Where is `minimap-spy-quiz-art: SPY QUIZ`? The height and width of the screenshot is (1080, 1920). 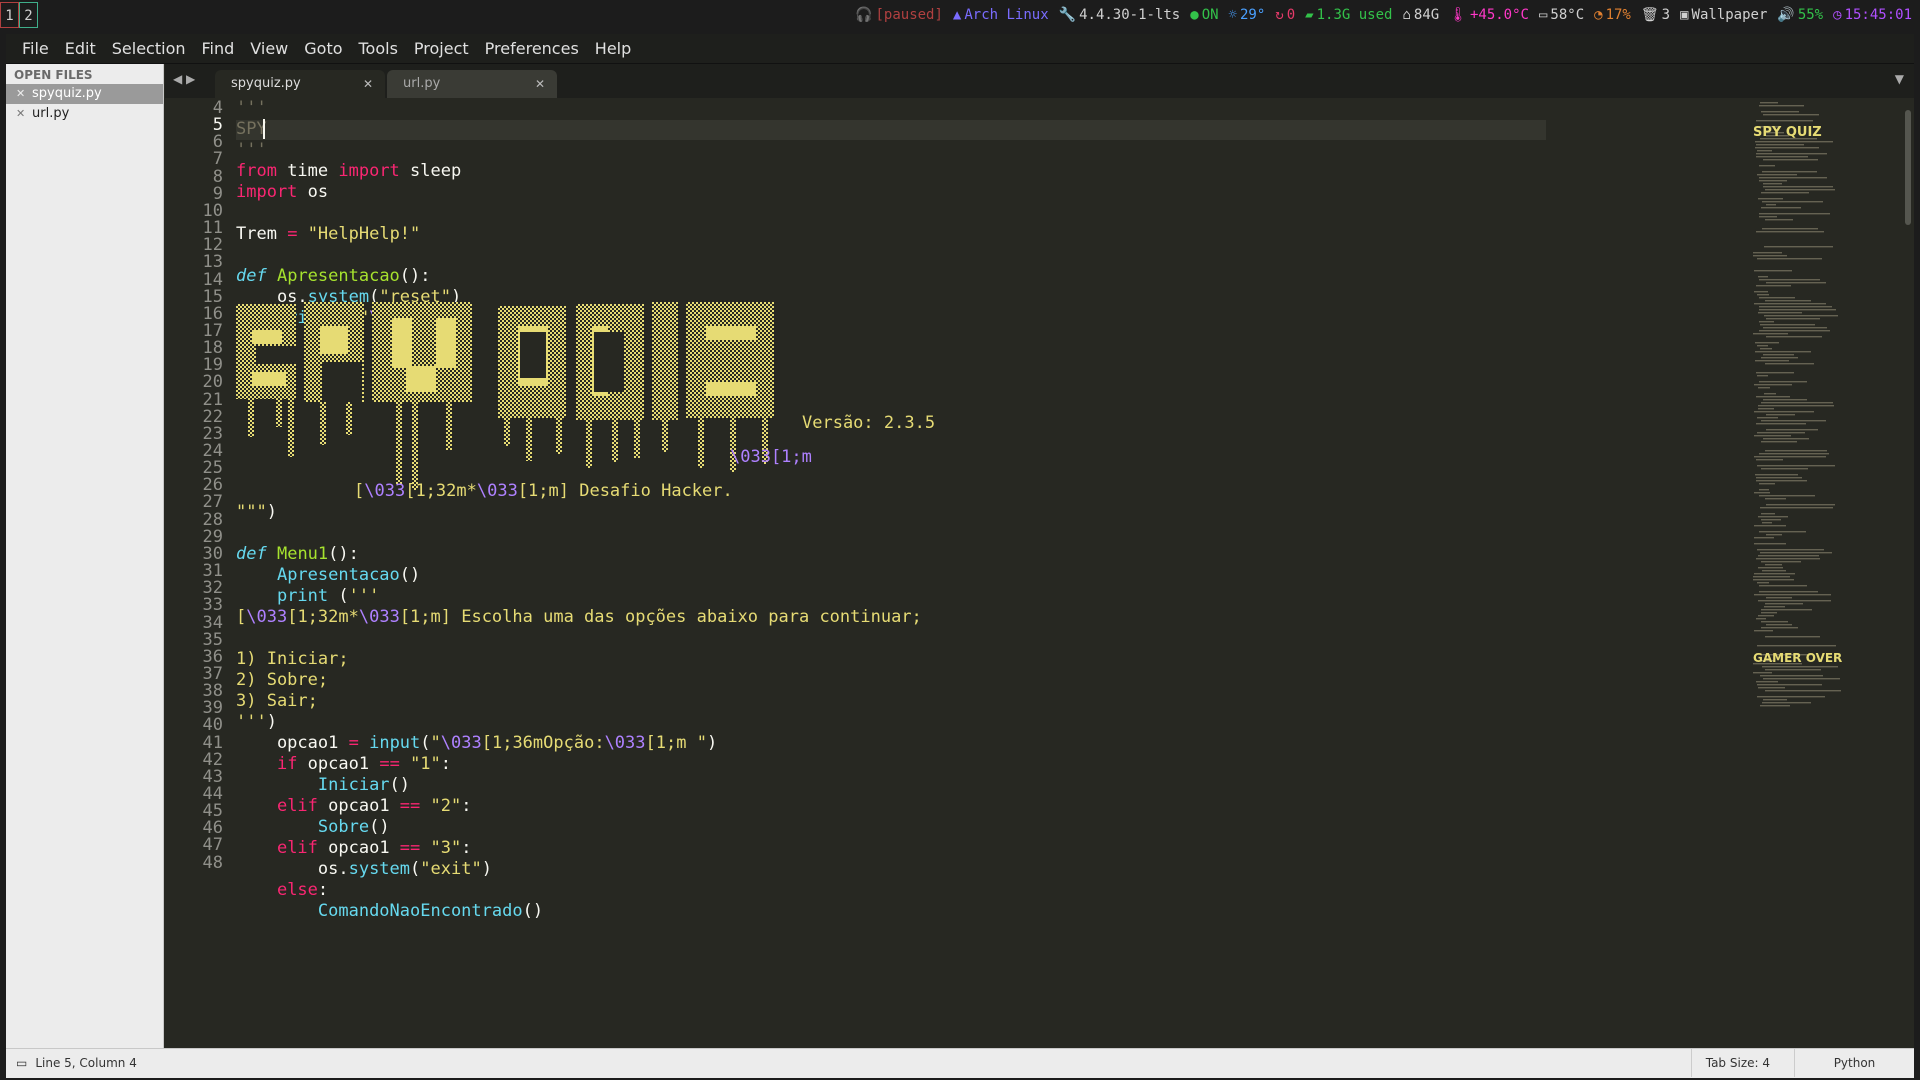
minimap-spy-quiz-art: SPY QUIZ is located at coordinates (1787, 132).